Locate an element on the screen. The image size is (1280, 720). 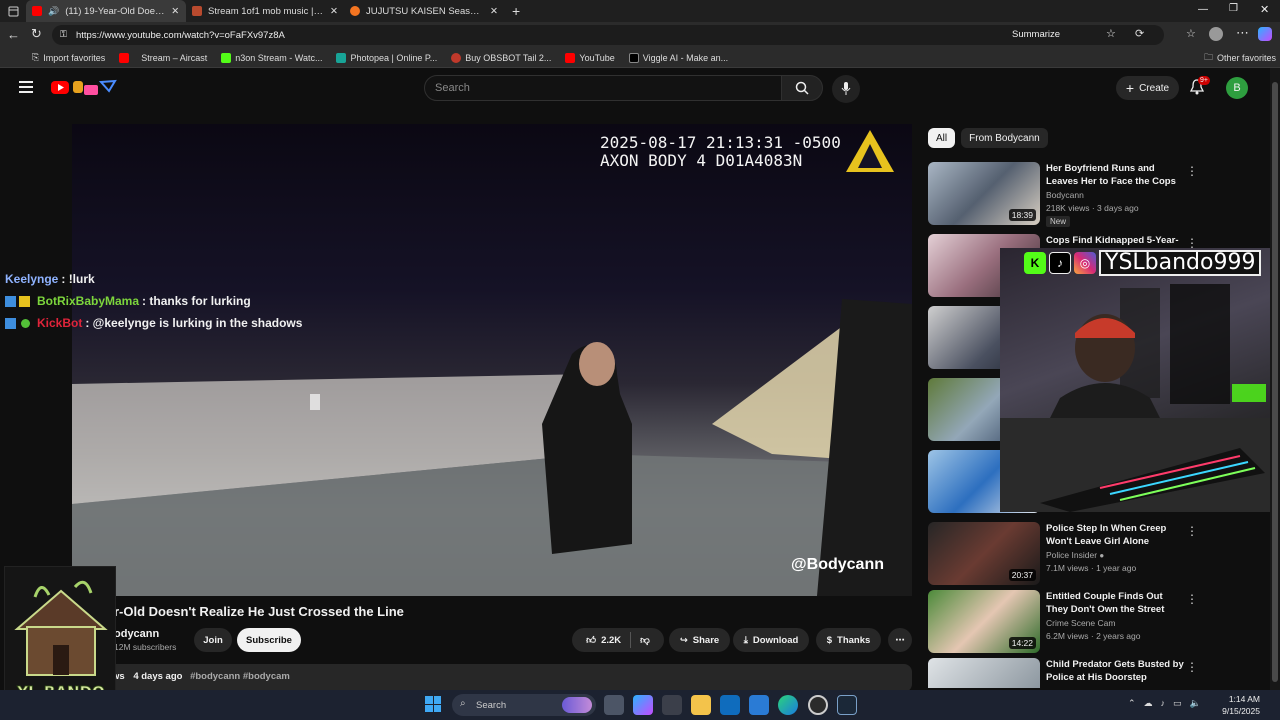
chat-username: BotRixBabyMama is located at coordinates (88, 301).